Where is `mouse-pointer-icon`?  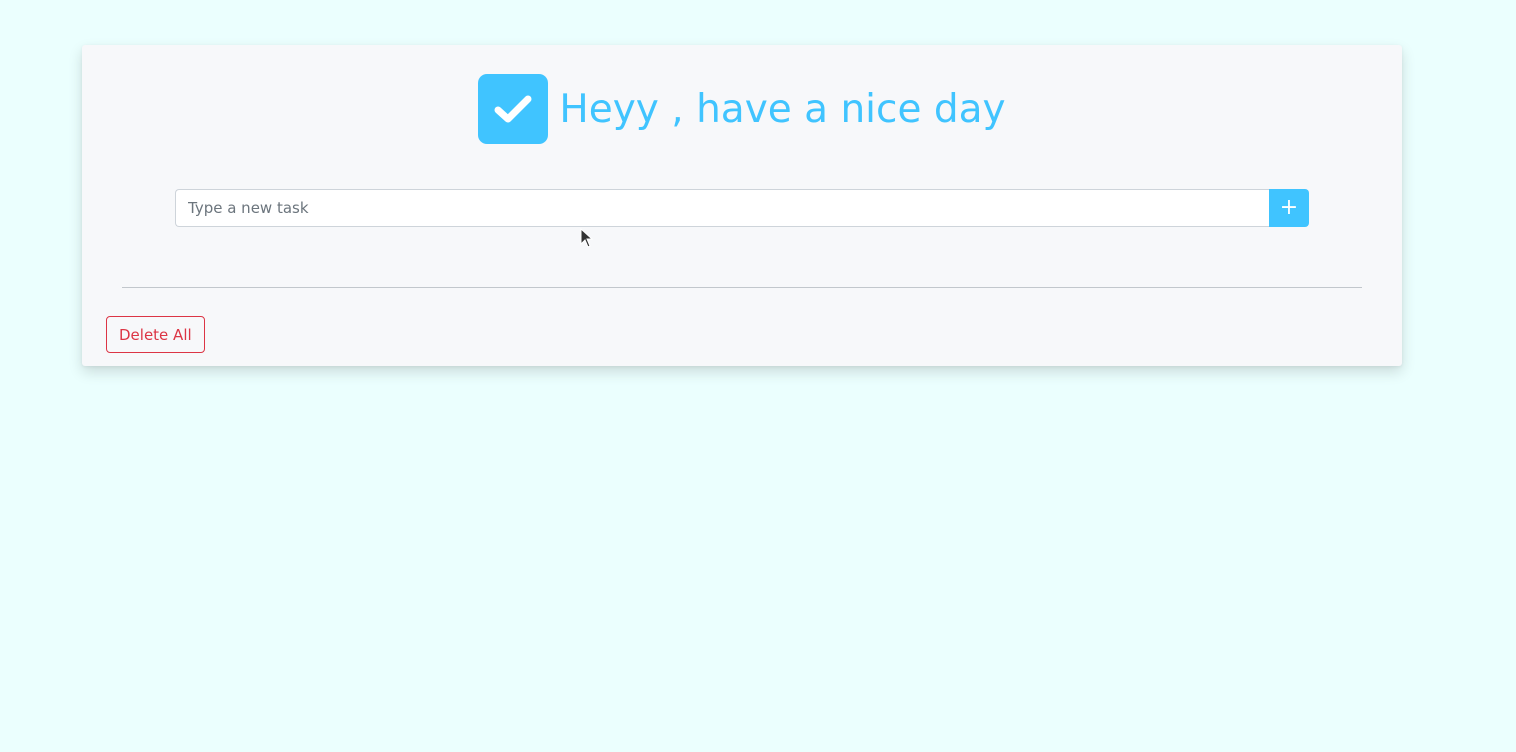
mouse-pointer-icon is located at coordinates (587, 238).